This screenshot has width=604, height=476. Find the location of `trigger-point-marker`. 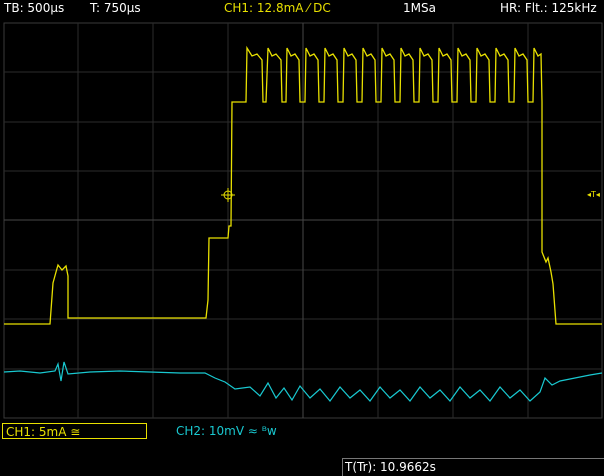

trigger-point-marker is located at coordinates (228, 195).